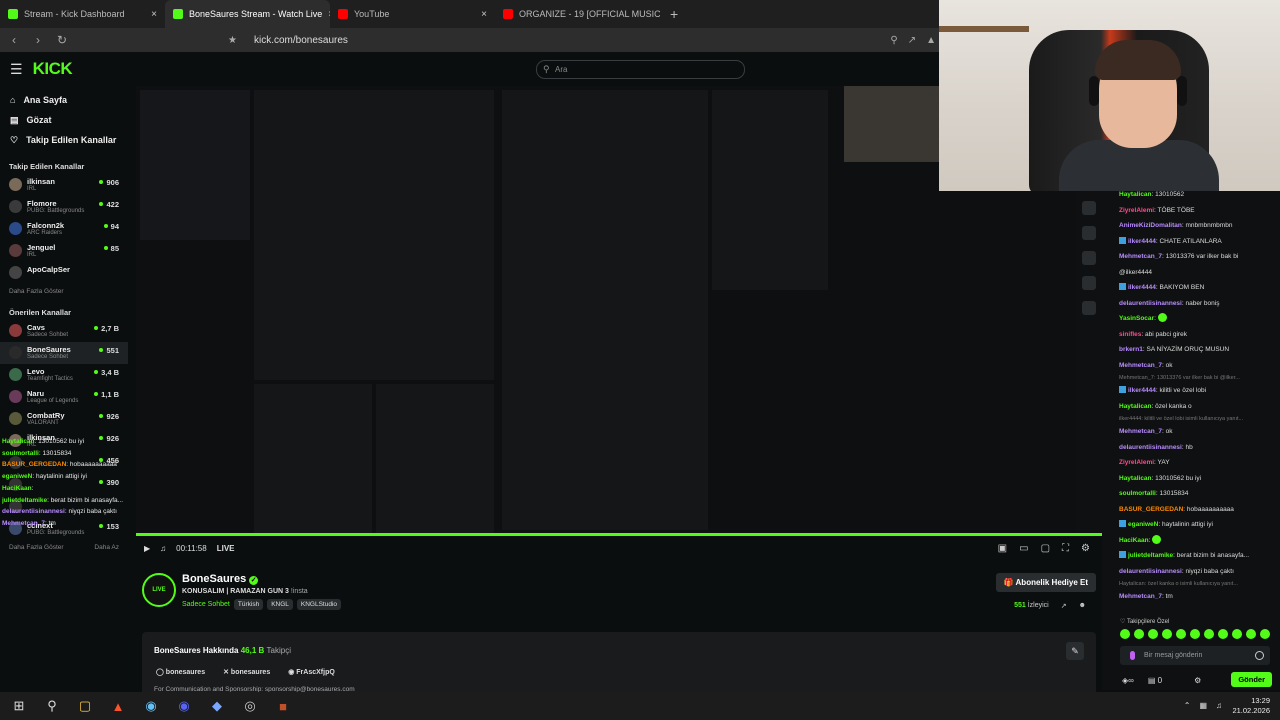  What do you see at coordinates (1085, 548) in the screenshot?
I see `settings-icon: ⚙` at bounding box center [1085, 548].